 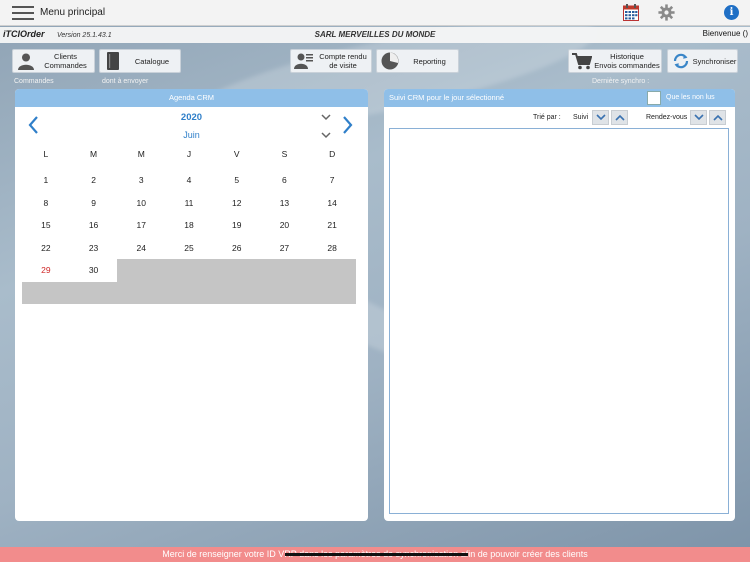 What do you see at coordinates (26, 61) in the screenshot?
I see `user-icon` at bounding box center [26, 61].